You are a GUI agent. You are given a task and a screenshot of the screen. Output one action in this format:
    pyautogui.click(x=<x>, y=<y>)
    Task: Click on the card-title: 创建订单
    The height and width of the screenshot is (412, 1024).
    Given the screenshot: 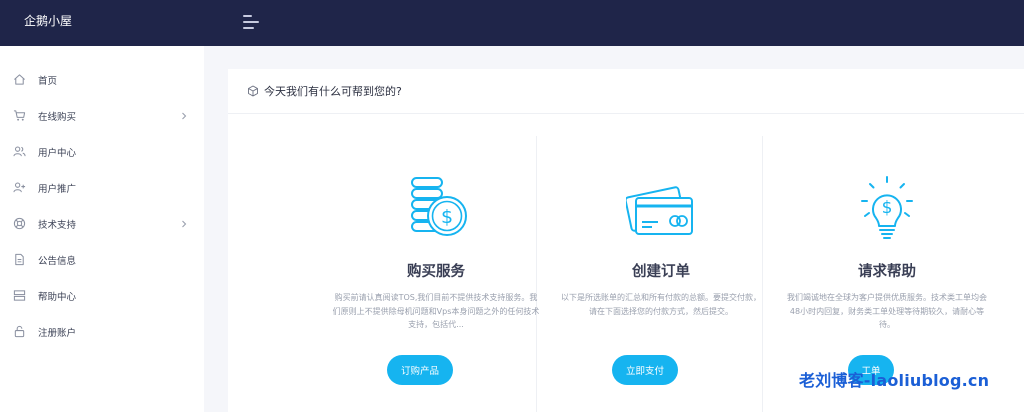 What is the action you would take?
    pyautogui.click(x=661, y=272)
    